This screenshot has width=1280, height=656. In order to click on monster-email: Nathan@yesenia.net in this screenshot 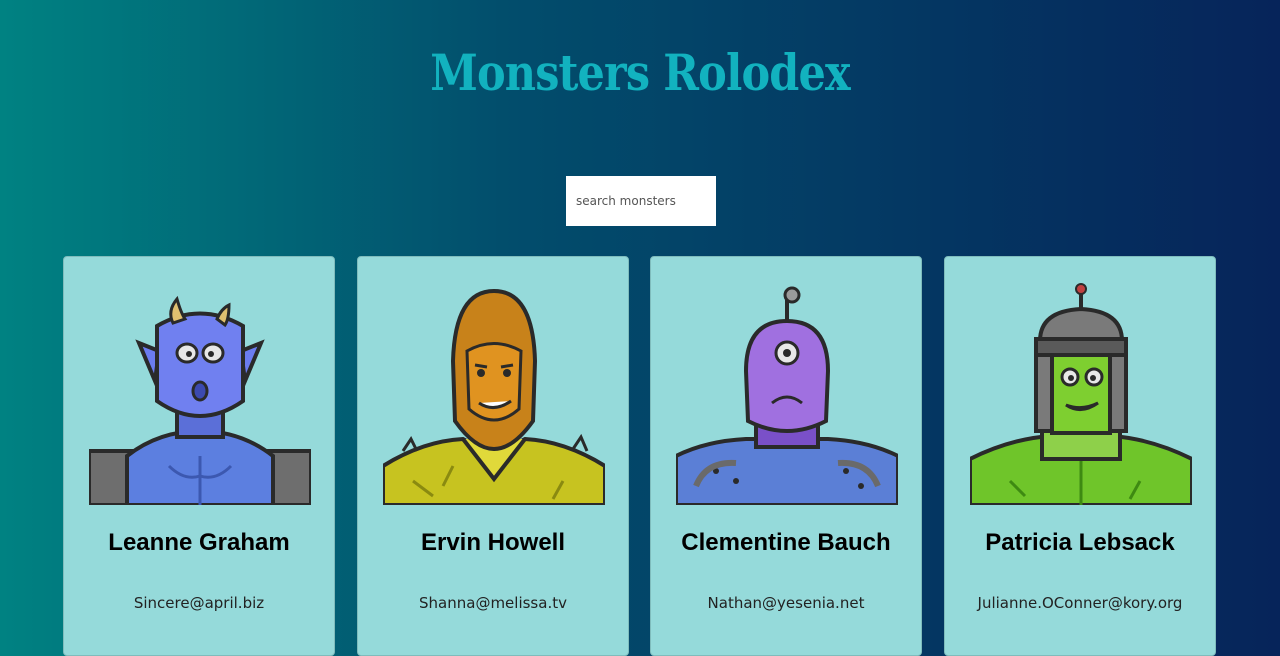, I will do `click(786, 603)`.